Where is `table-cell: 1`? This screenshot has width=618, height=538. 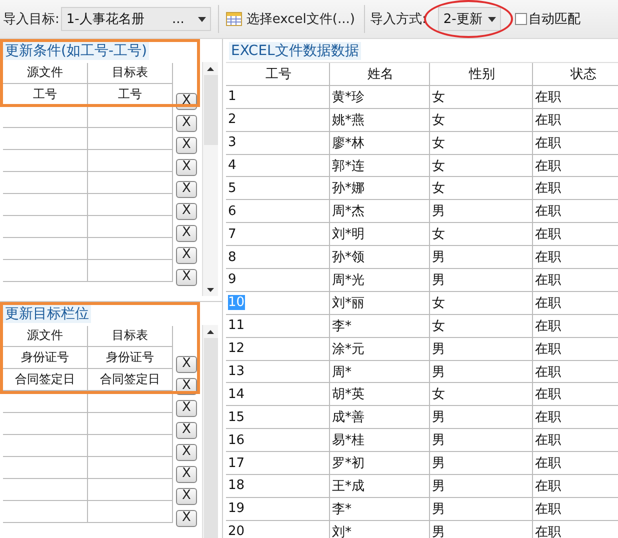 table-cell: 1 is located at coordinates (232, 96).